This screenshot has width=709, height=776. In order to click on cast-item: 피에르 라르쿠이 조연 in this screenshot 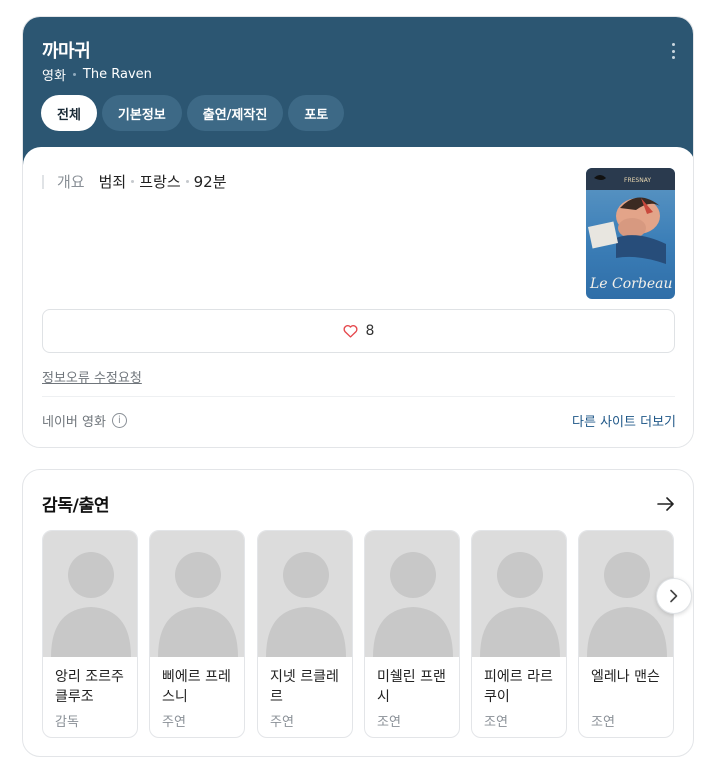, I will do `click(519, 634)`.